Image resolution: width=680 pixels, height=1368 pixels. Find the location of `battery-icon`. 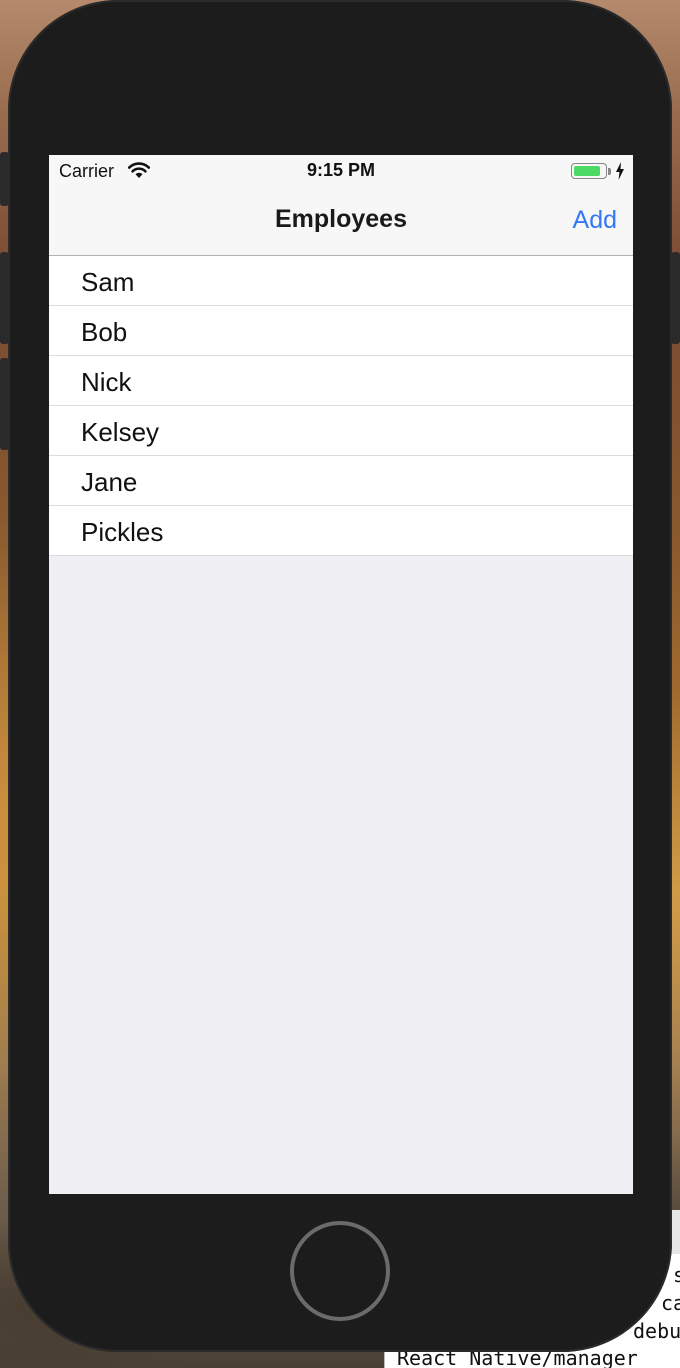

battery-icon is located at coordinates (589, 171).